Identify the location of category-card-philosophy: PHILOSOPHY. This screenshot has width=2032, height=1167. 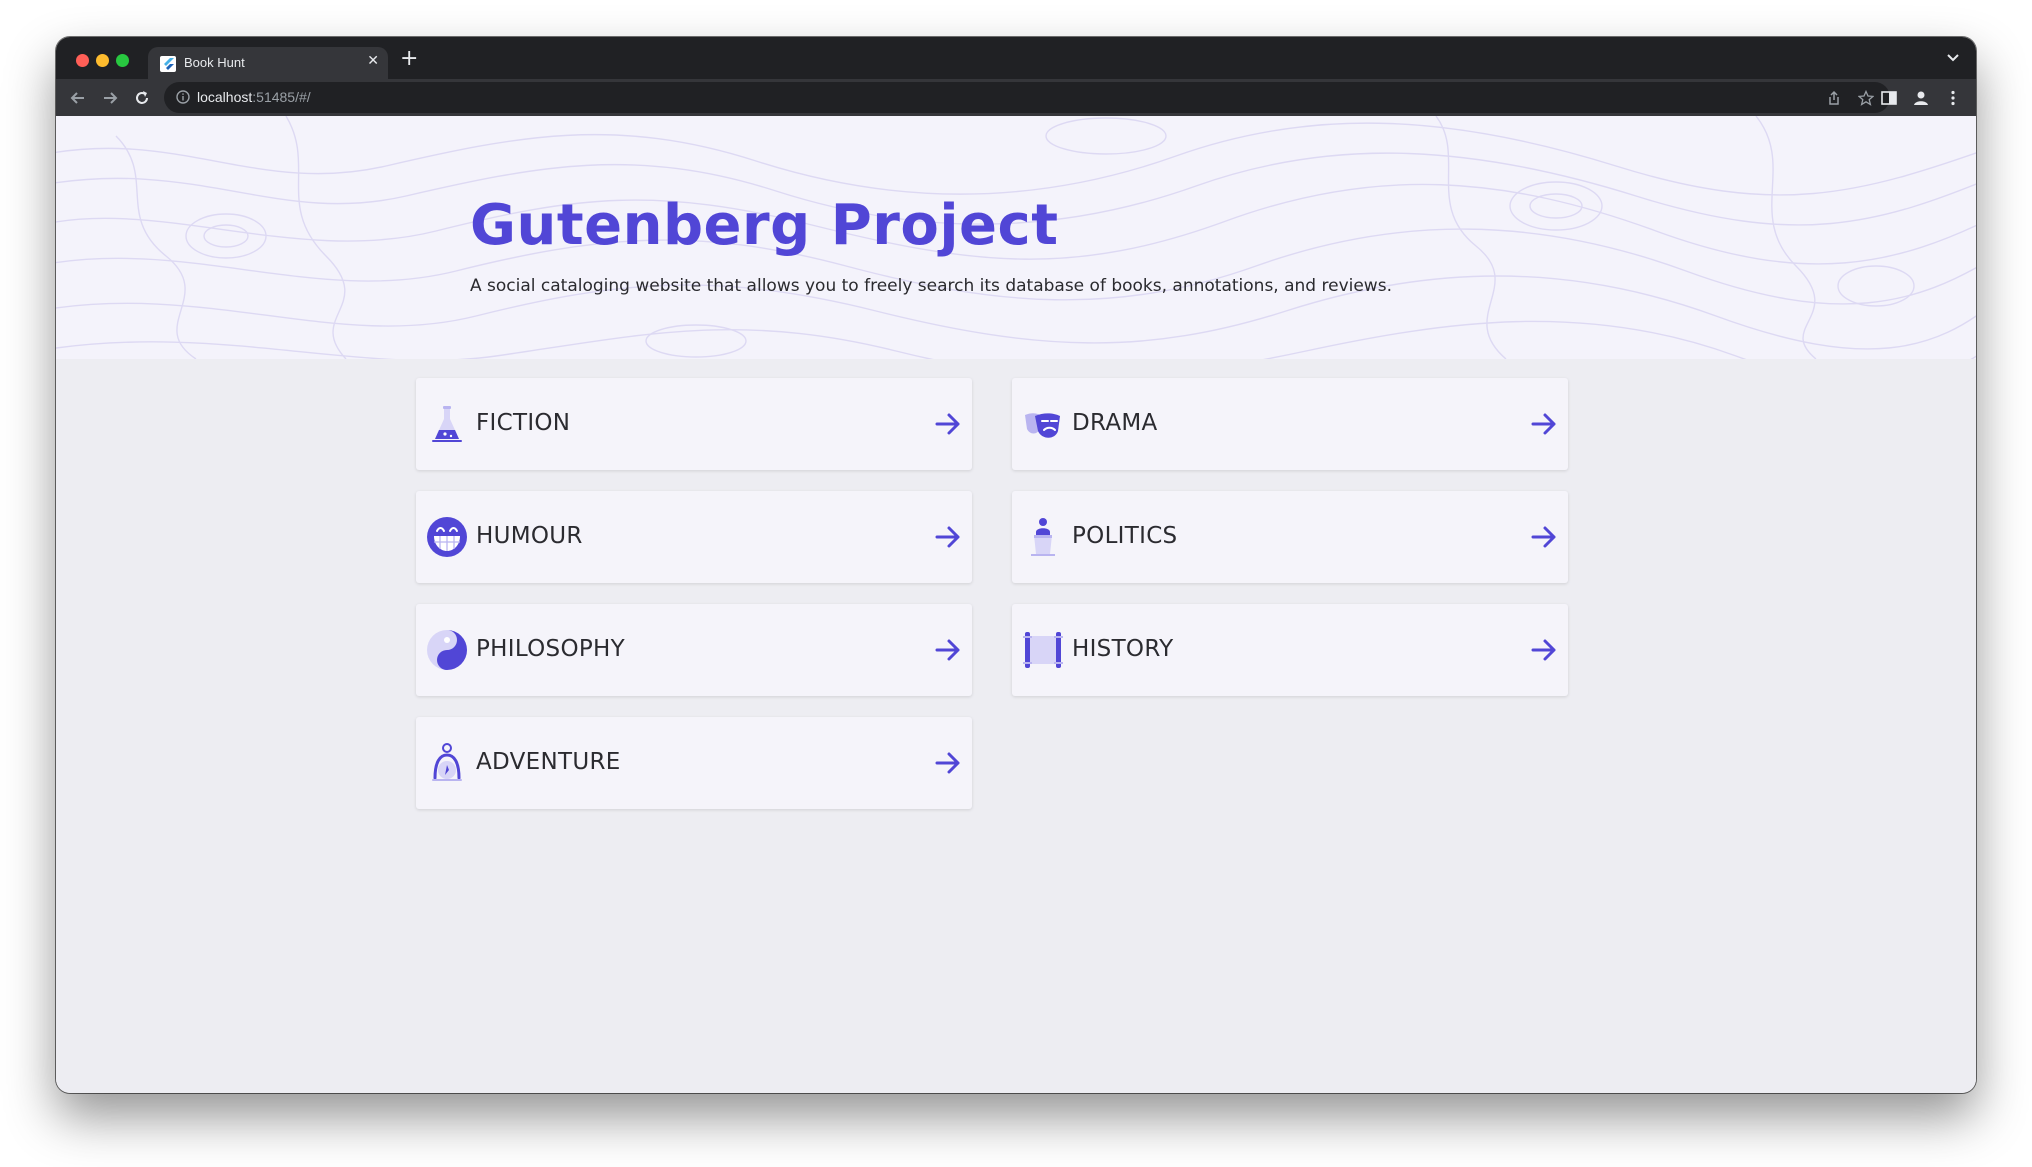
(694, 650).